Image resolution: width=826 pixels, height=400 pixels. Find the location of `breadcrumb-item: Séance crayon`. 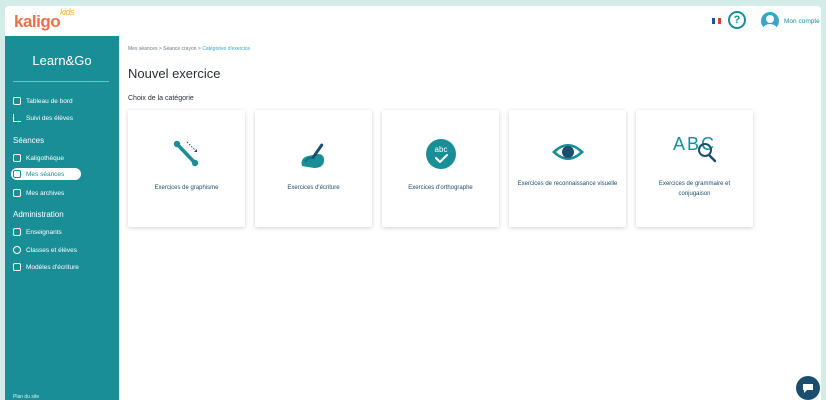

breadcrumb-item: Séance crayon is located at coordinates (179, 49).